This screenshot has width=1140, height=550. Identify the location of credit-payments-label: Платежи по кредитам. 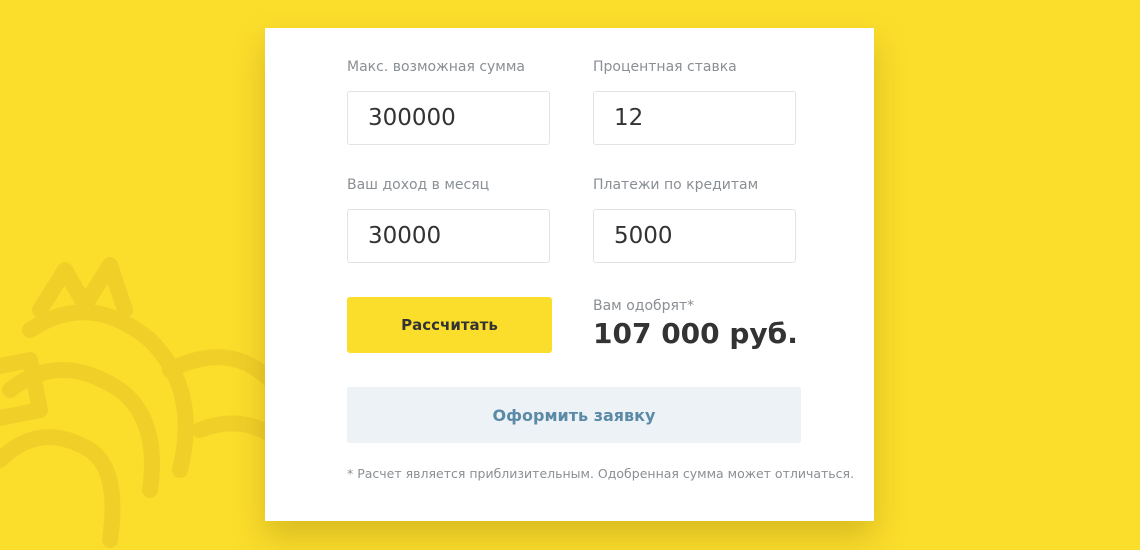
(676, 185).